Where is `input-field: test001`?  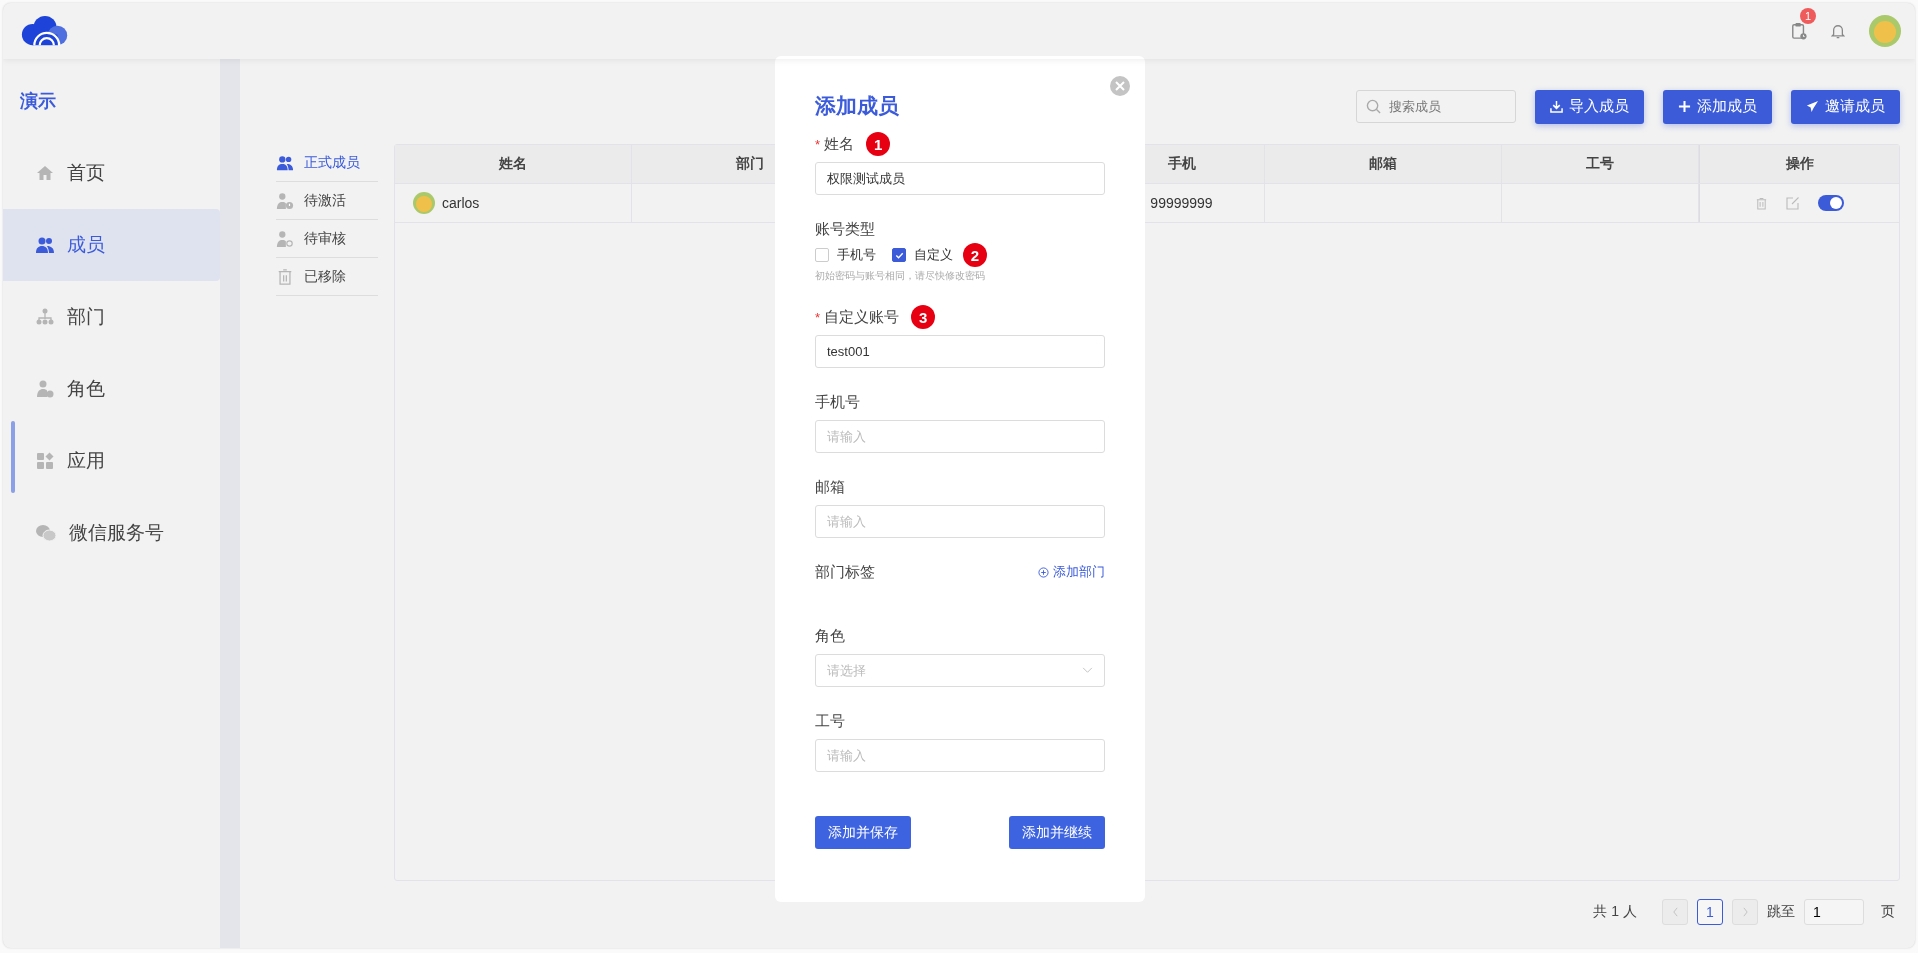 input-field: test001 is located at coordinates (960, 351).